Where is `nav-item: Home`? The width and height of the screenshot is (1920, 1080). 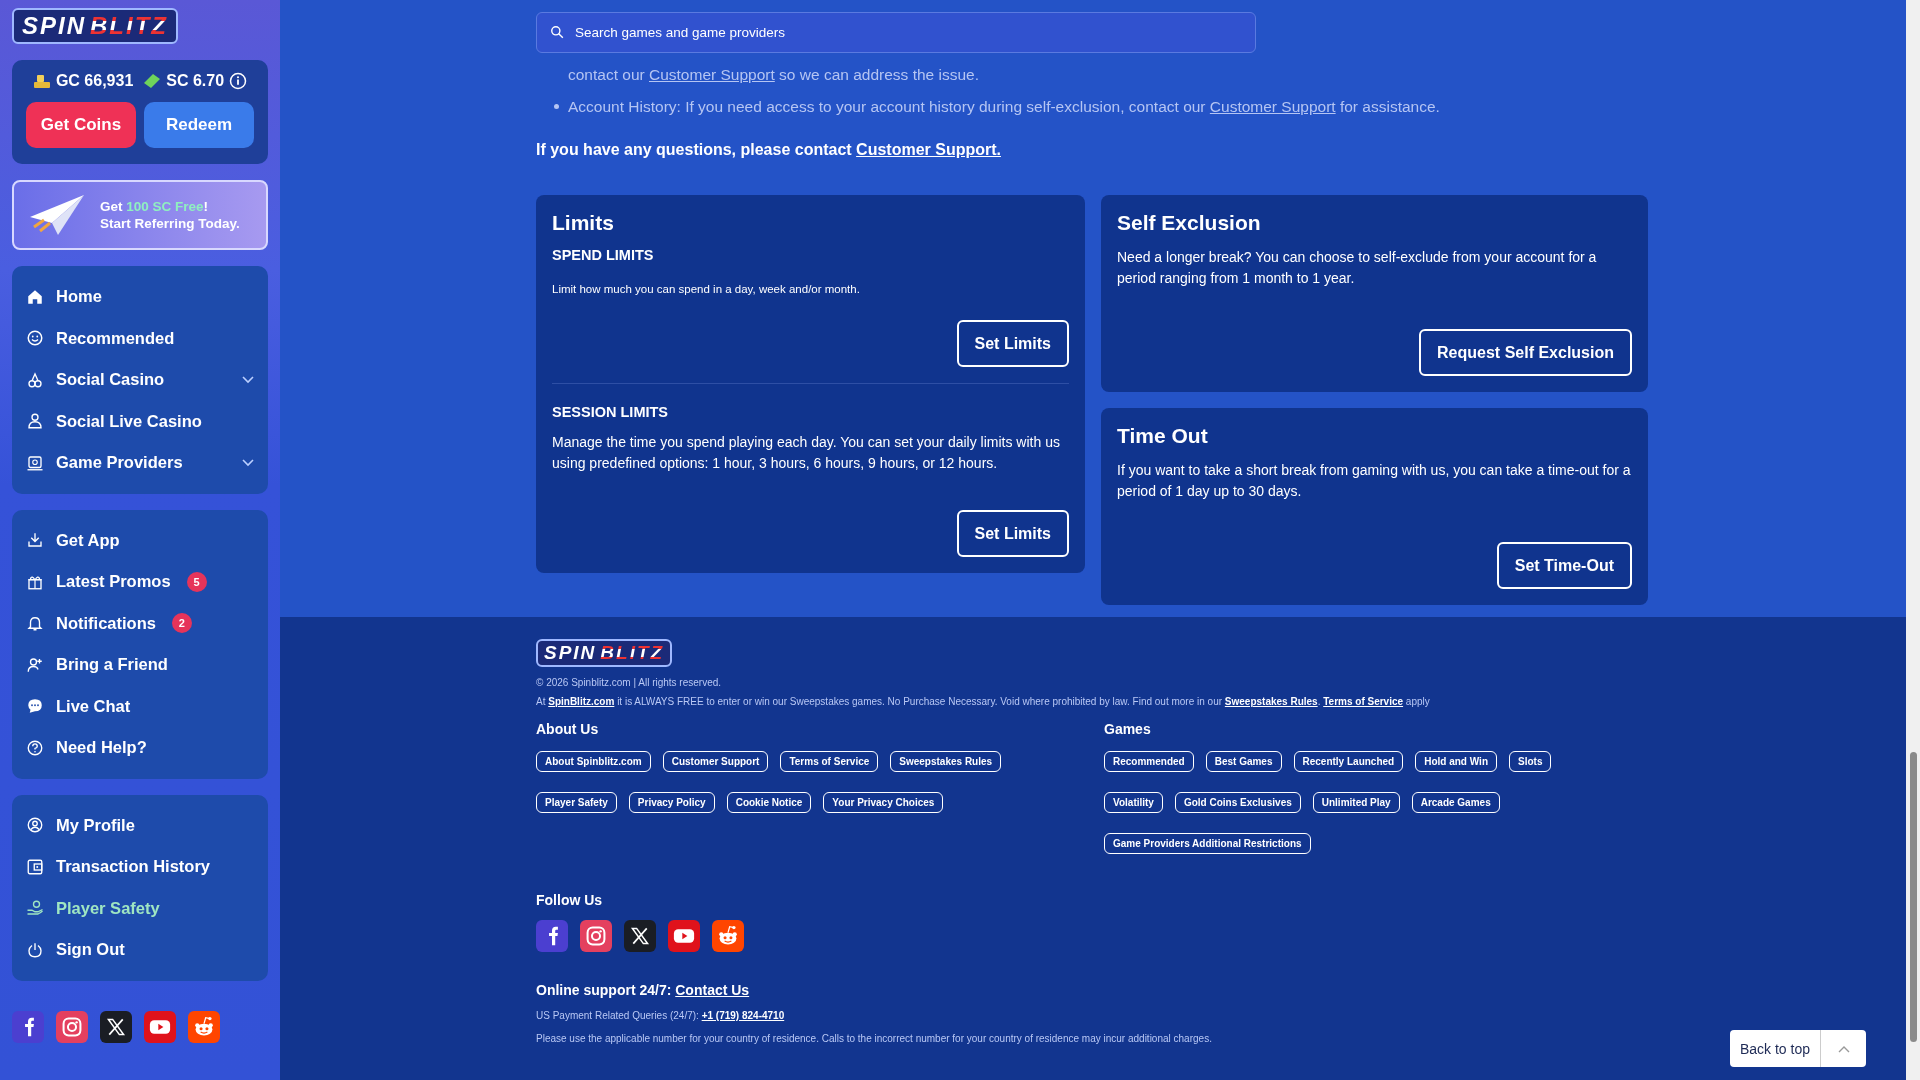 nav-item: Home is located at coordinates (140, 297).